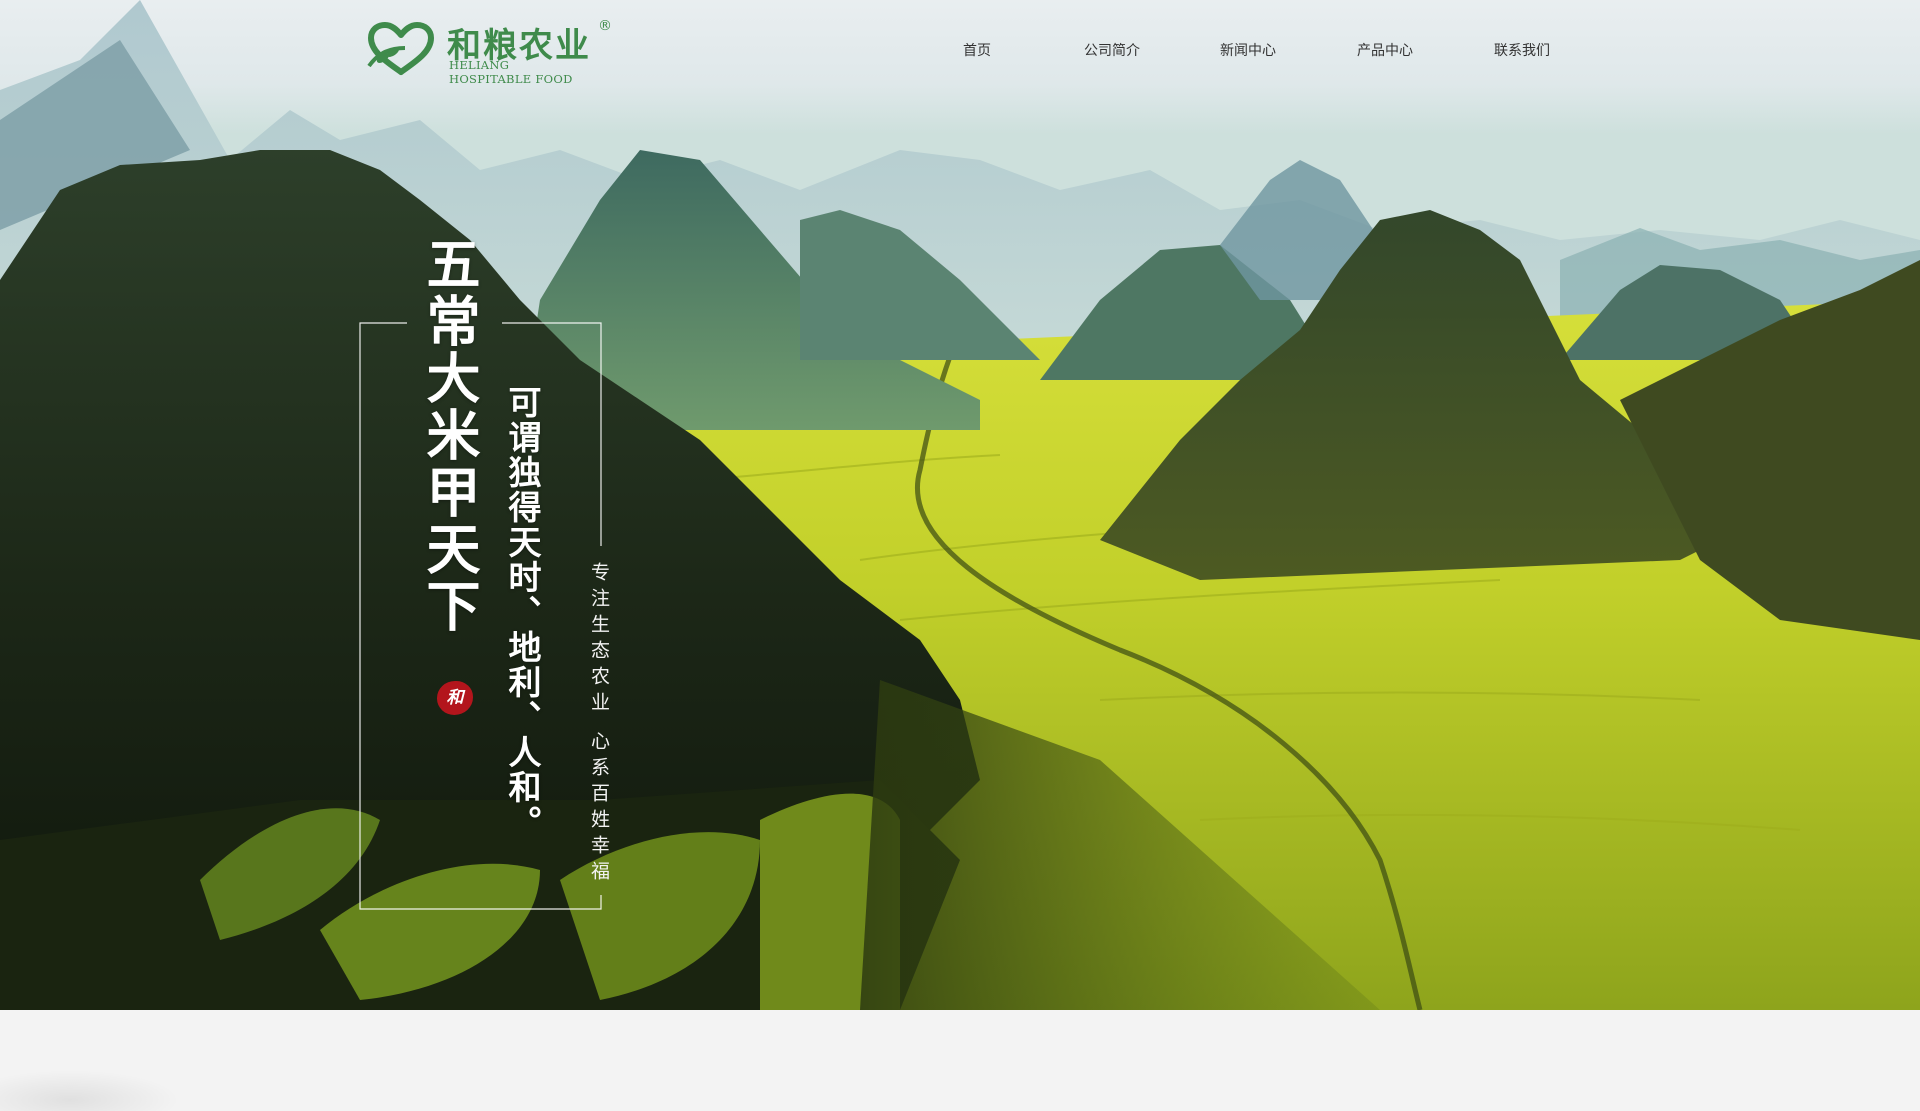  Describe the element at coordinates (1112, 50) in the screenshot. I see `nav-company-profile: 公司简介` at that location.